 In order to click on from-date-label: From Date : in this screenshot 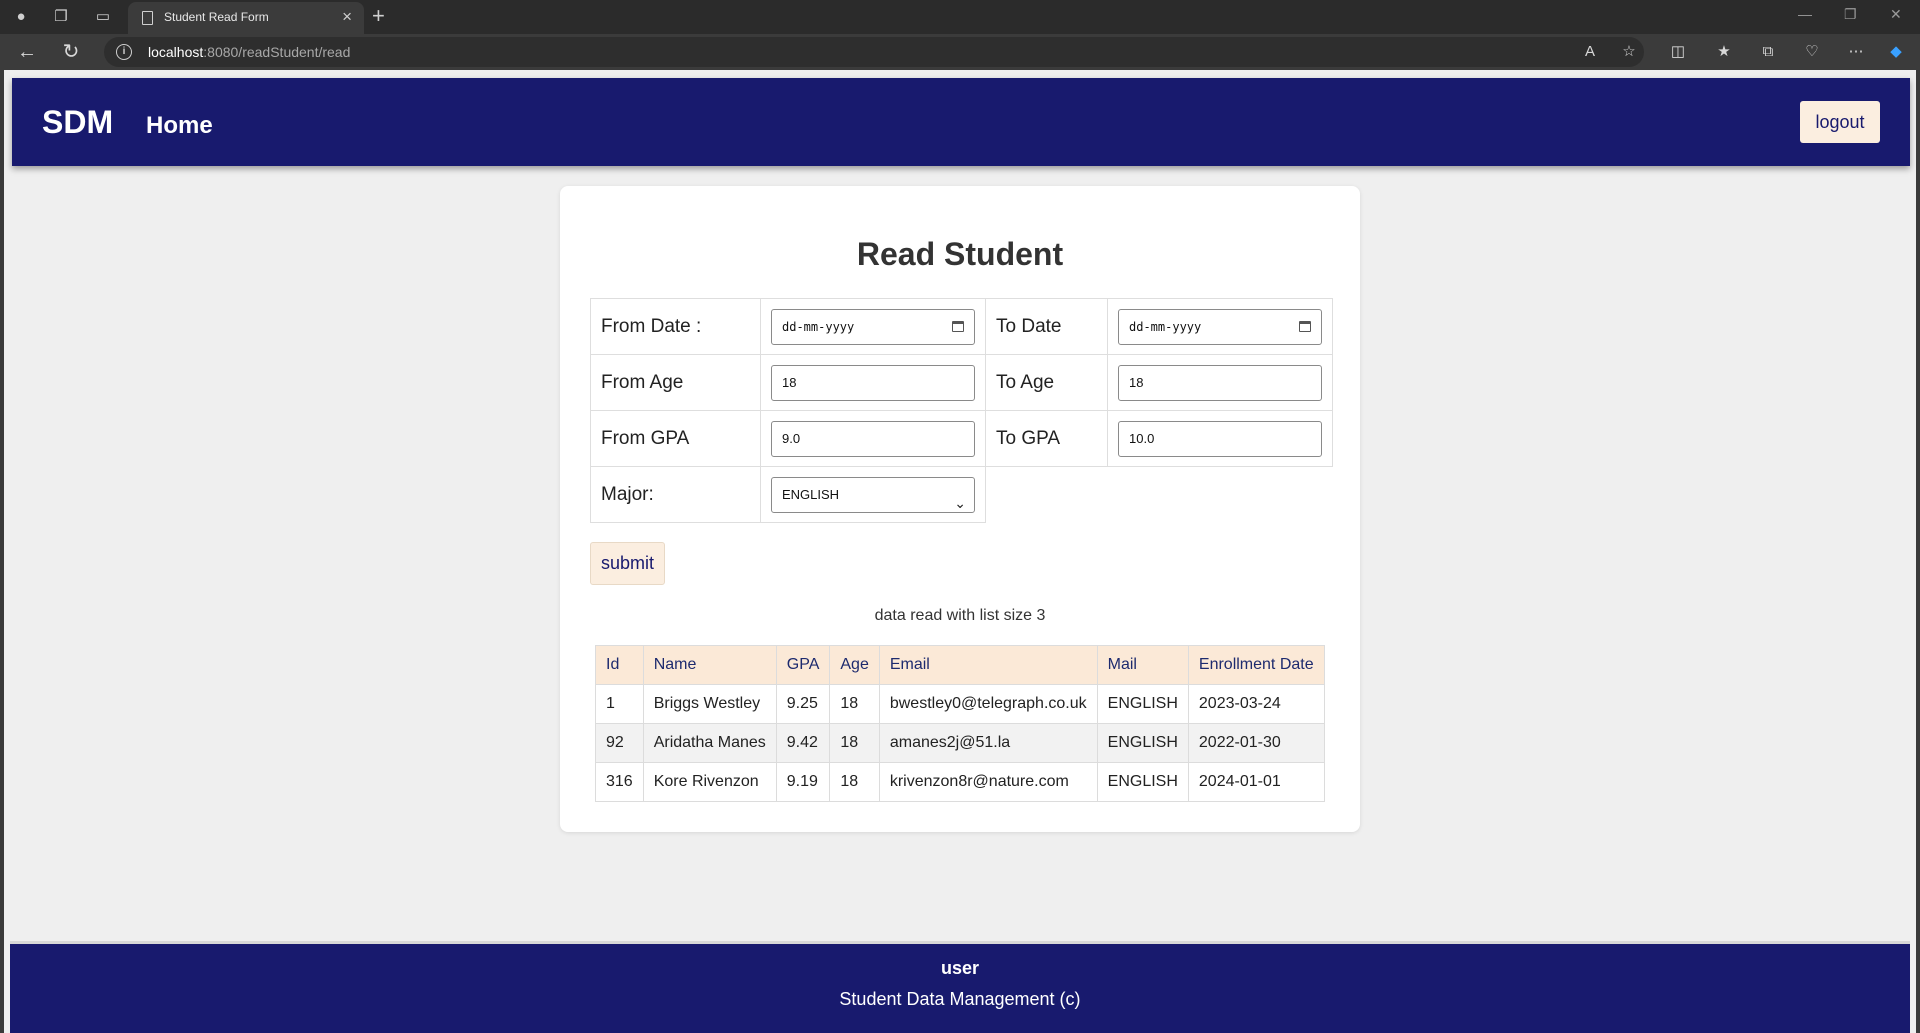, I will do `click(675, 326)`.